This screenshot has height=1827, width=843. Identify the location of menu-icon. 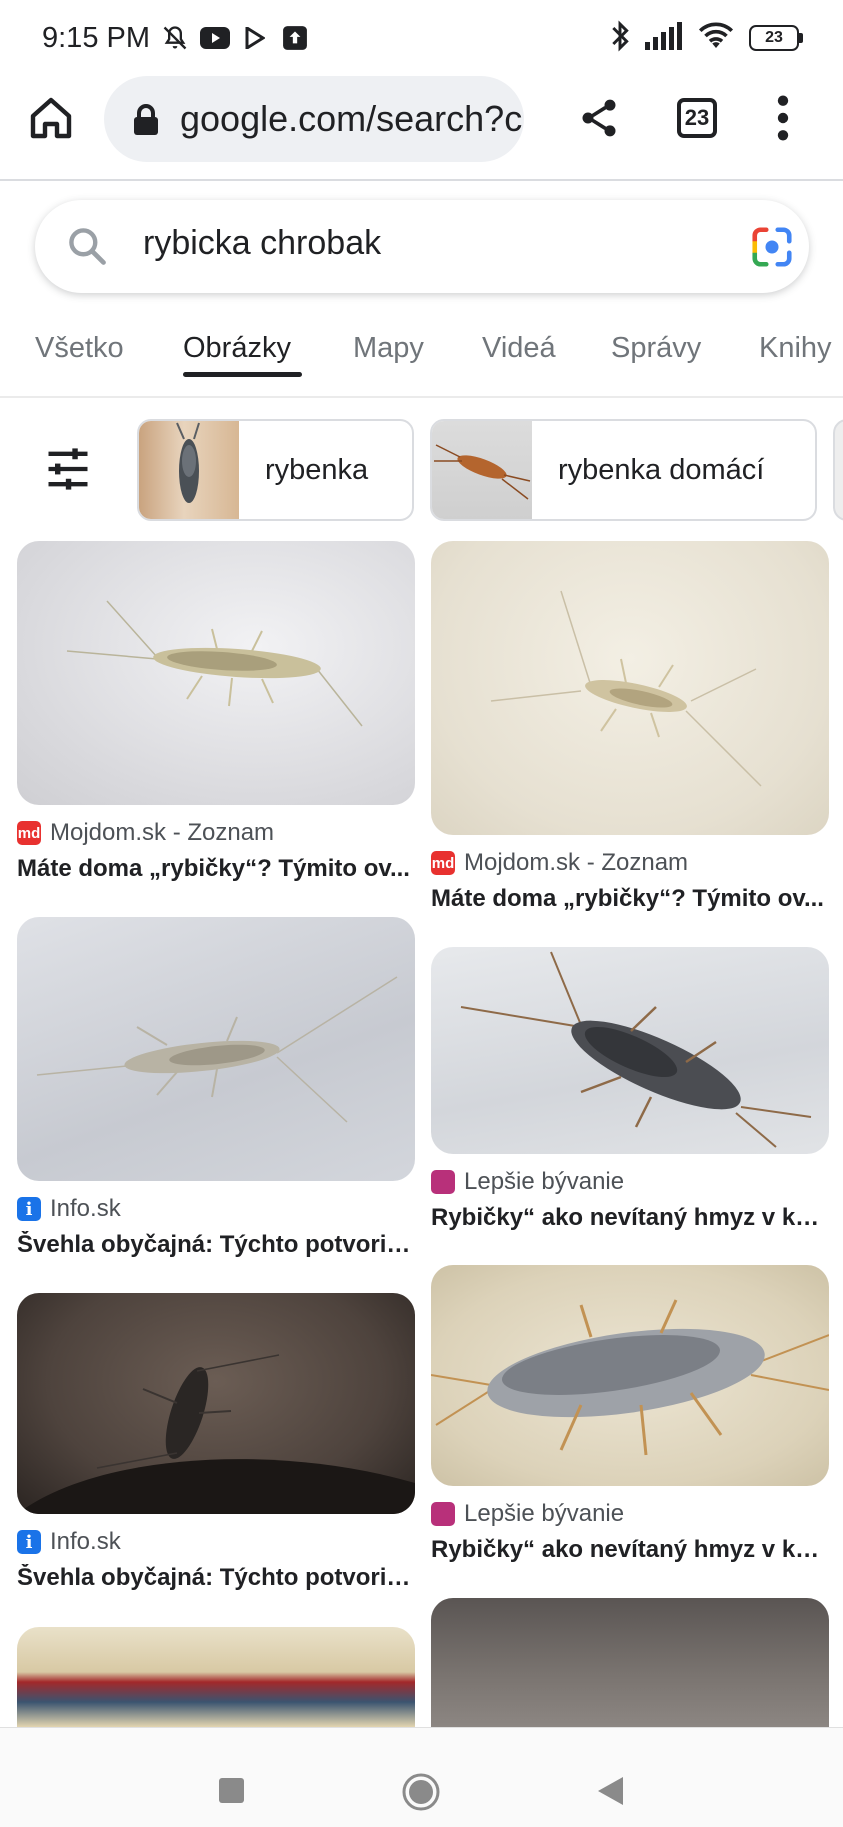
(783, 118).